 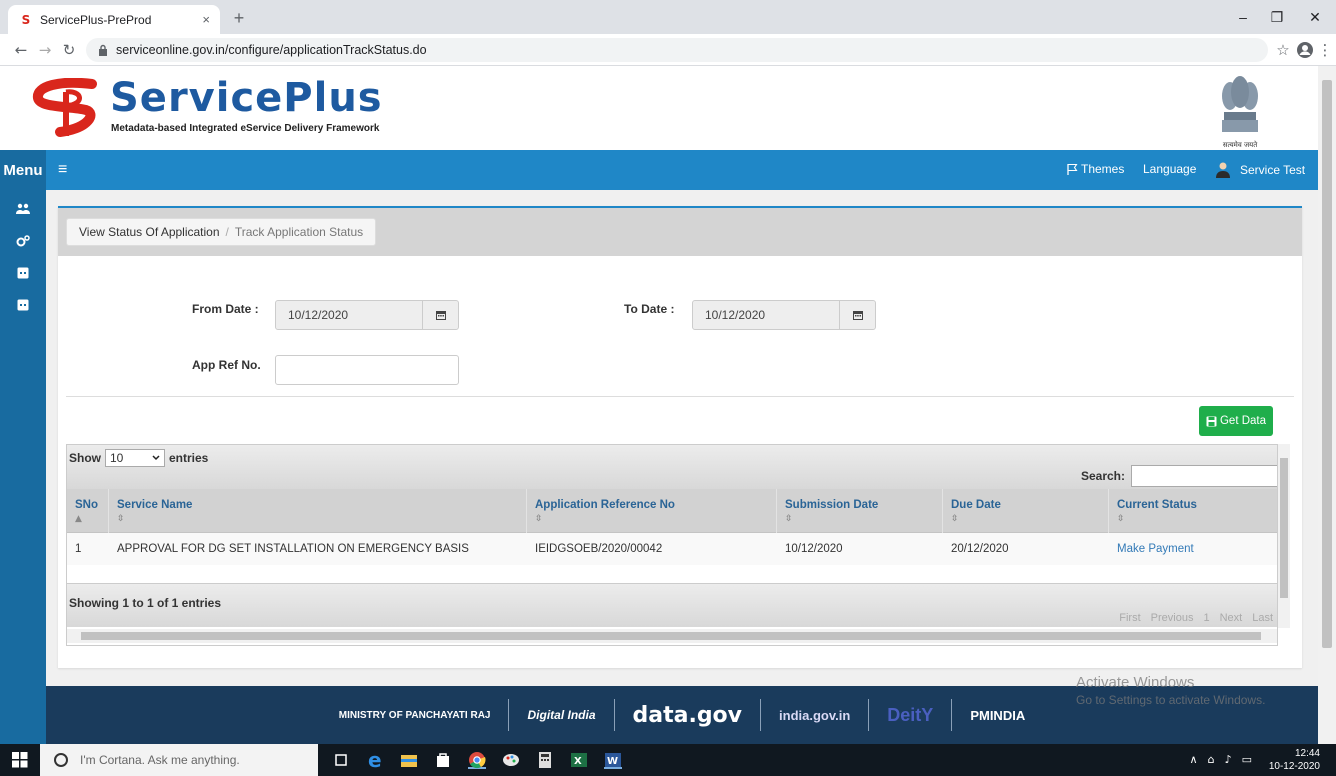 What do you see at coordinates (114, 19) in the screenshot?
I see `browser-tab: S ServicePlus-PreProd ×` at bounding box center [114, 19].